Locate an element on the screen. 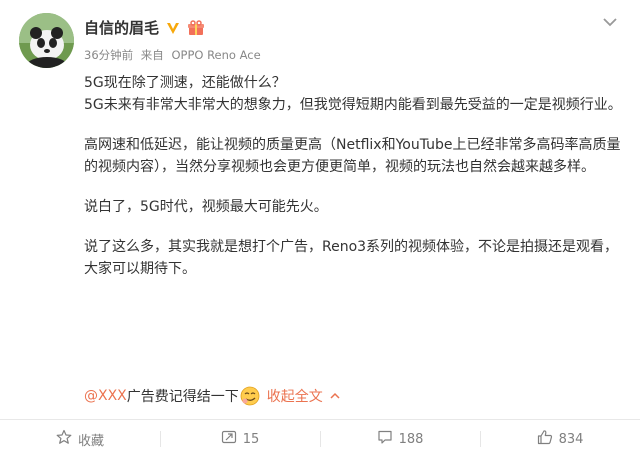 This screenshot has height=458, width=640. chevron-down-icon is located at coordinates (610, 22).